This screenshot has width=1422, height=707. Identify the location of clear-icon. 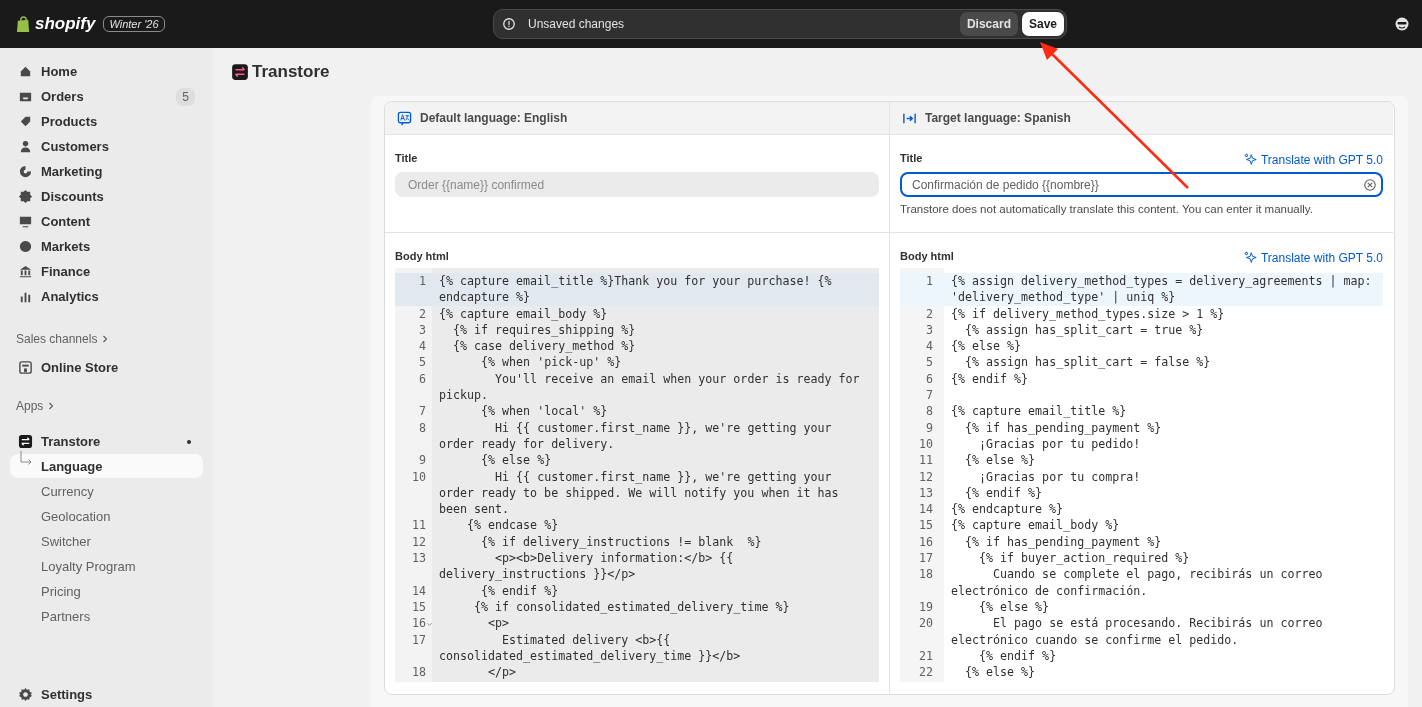
(1370, 184).